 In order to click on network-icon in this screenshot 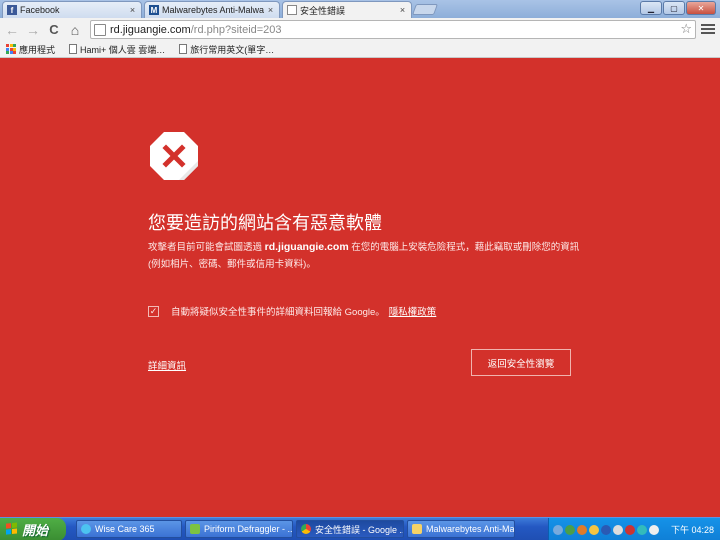, I will do `click(558, 529)`.